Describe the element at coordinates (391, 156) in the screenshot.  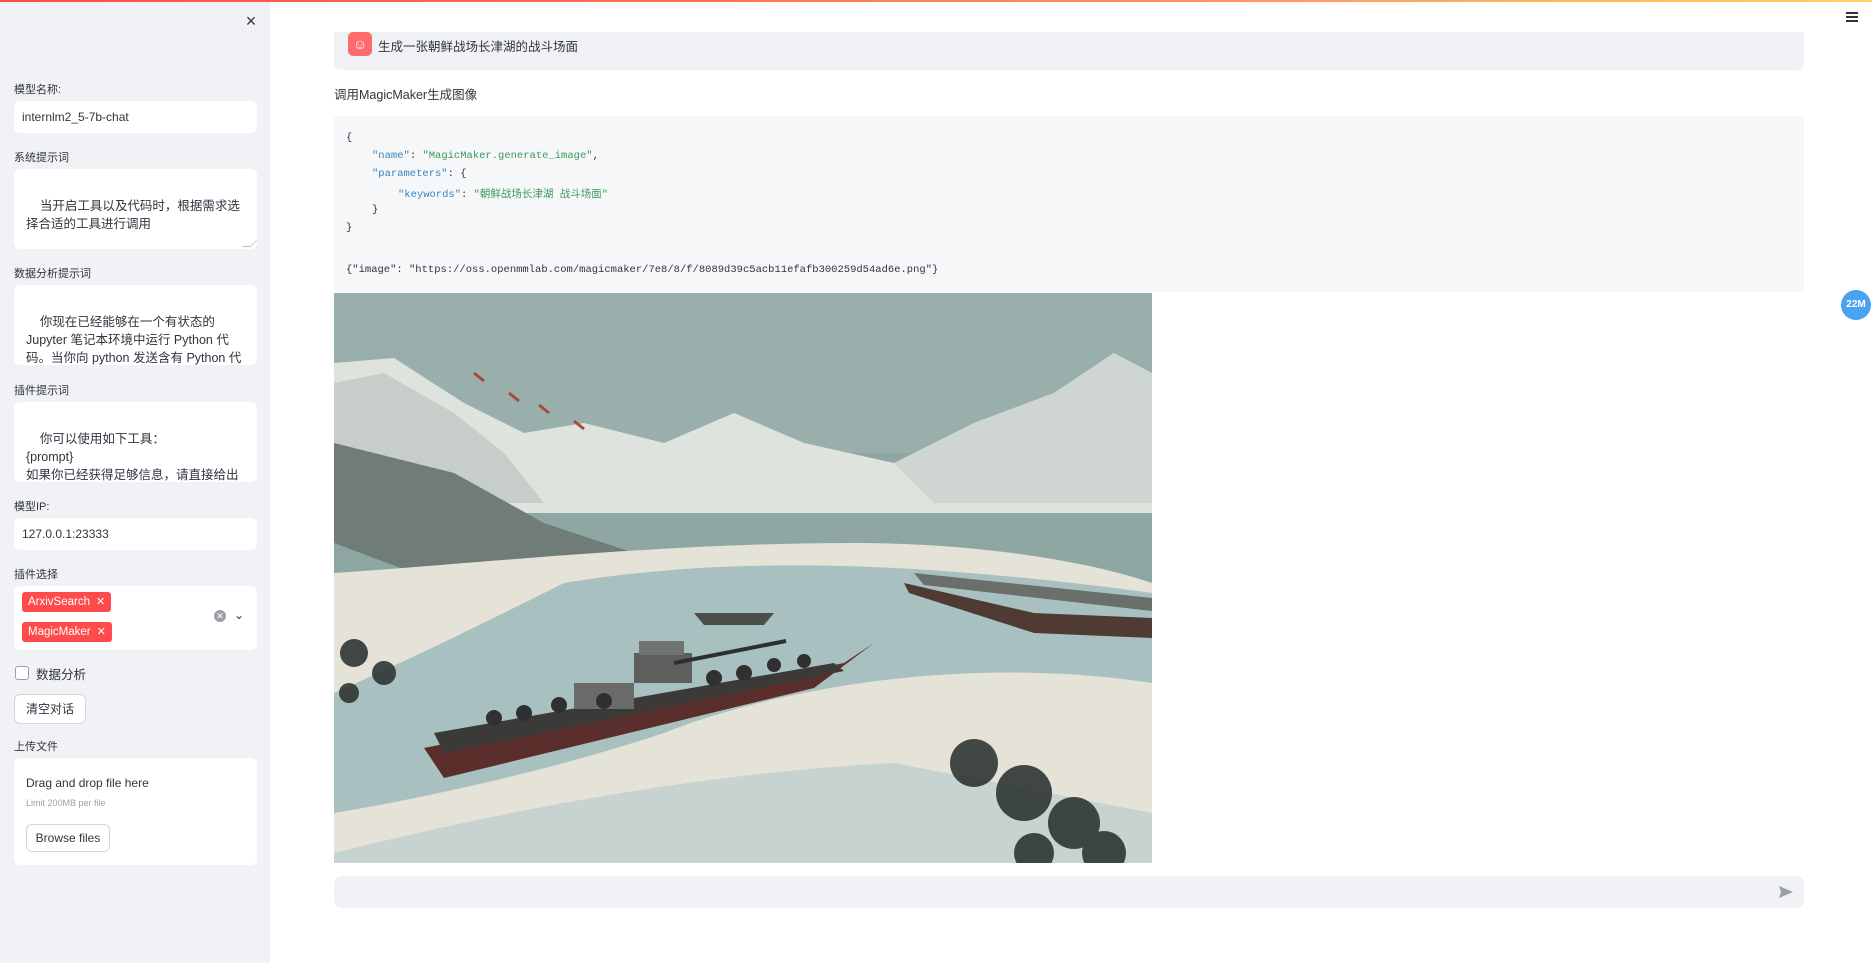
I see `json-key: "name"` at that location.